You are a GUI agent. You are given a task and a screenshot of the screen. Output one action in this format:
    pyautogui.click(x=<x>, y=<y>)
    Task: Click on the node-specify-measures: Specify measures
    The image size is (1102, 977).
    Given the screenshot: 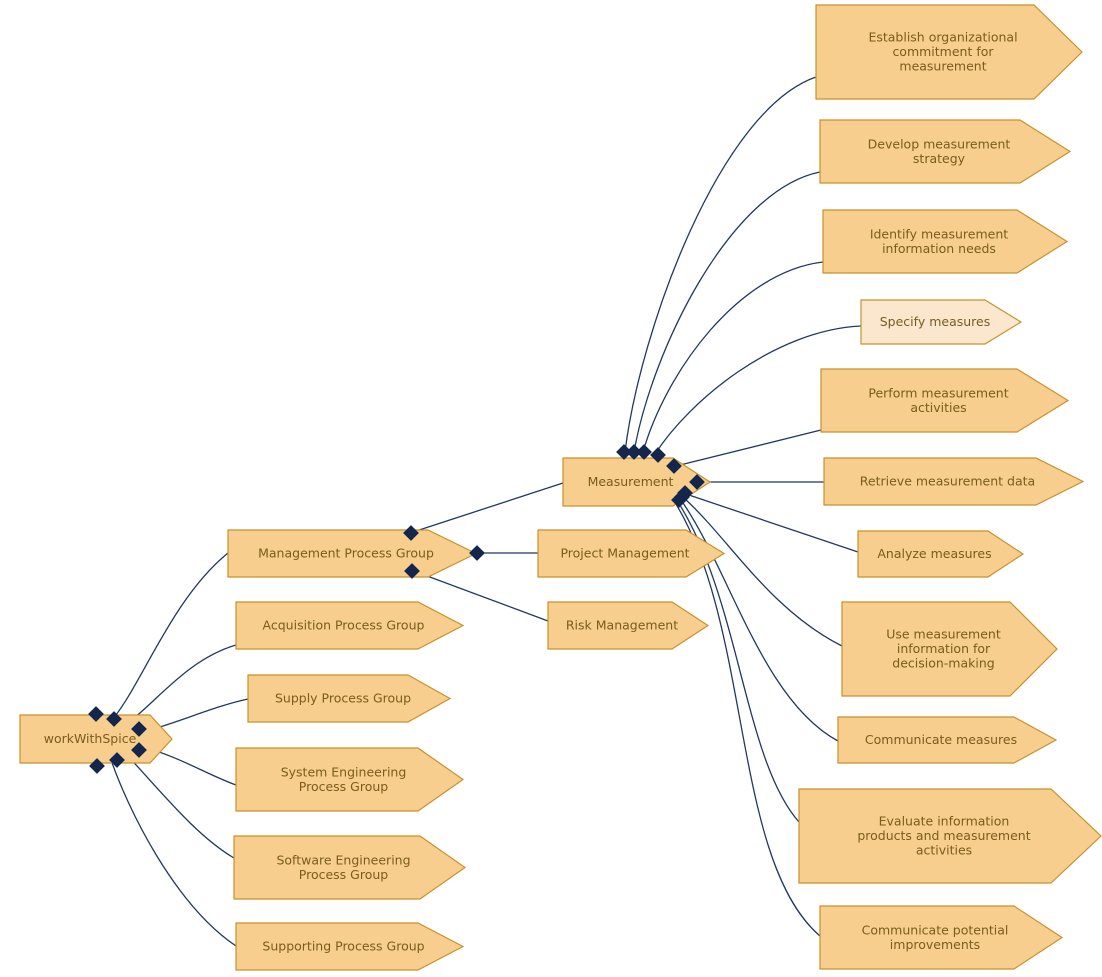 What is the action you would take?
    pyautogui.click(x=941, y=322)
    